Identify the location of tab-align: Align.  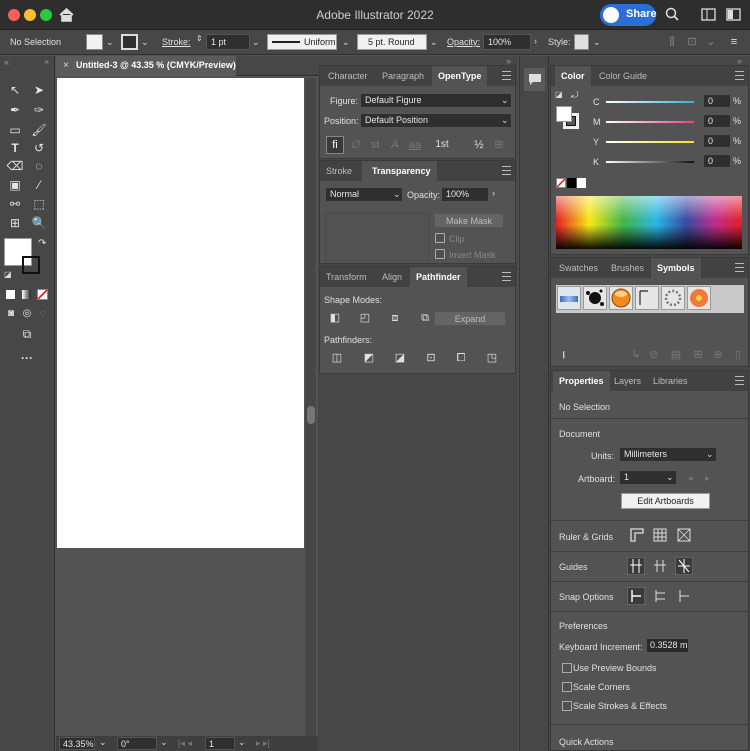
(392, 277).